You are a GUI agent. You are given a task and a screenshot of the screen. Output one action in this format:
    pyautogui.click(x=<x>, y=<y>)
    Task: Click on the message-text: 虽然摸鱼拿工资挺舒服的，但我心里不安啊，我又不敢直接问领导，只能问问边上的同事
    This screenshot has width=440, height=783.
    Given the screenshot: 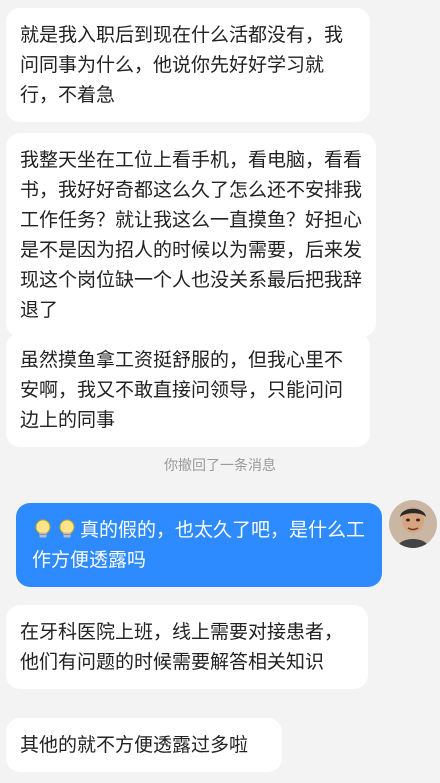 What is the action you would take?
    pyautogui.click(x=182, y=390)
    